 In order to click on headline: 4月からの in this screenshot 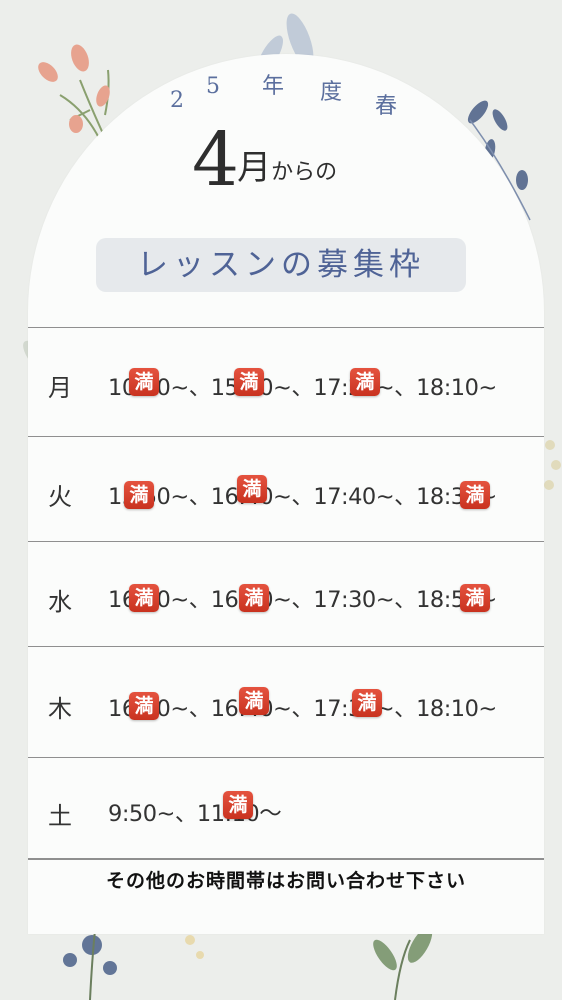, I will do `click(264, 160)`.